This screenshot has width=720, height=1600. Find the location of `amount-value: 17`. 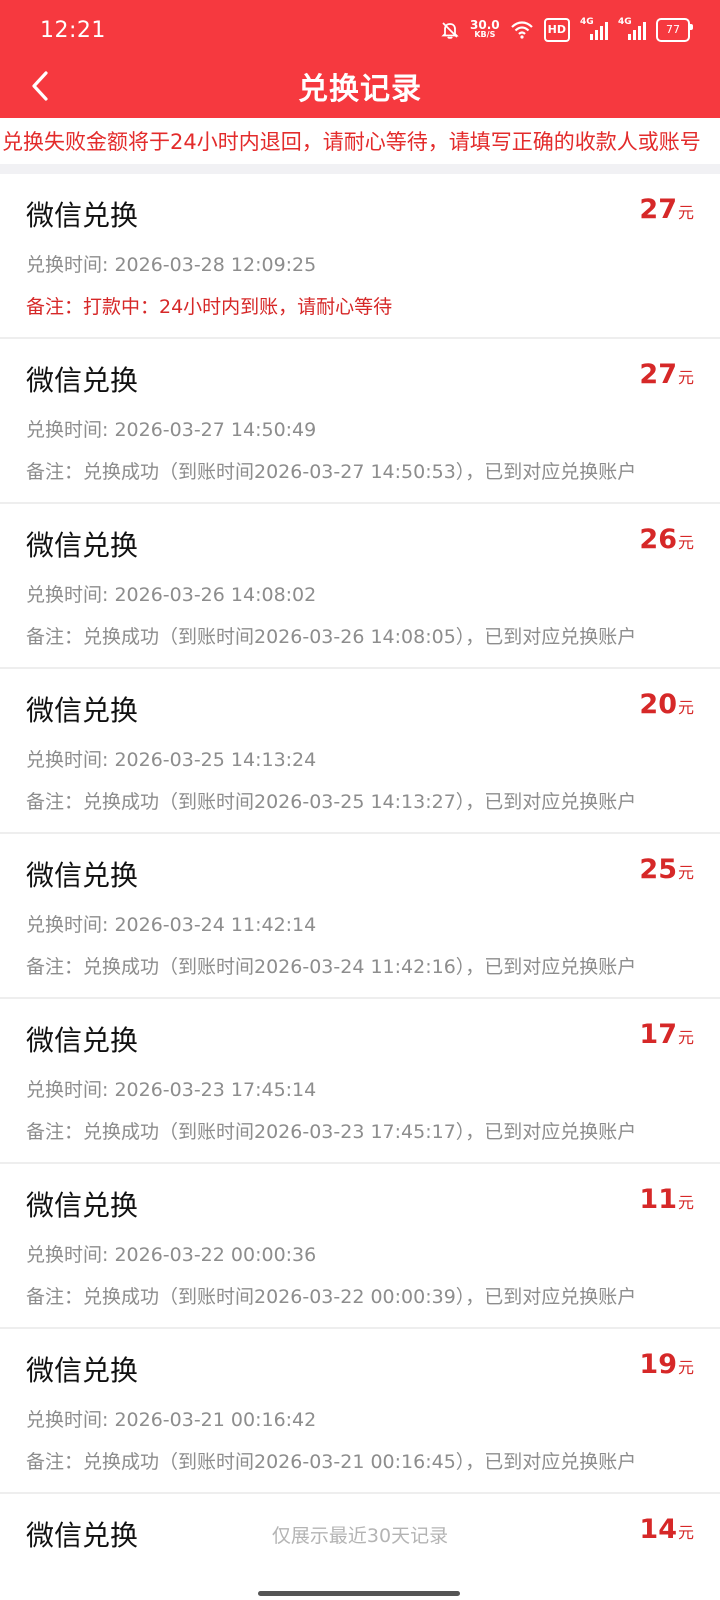

amount-value: 17 is located at coordinates (658, 1034).